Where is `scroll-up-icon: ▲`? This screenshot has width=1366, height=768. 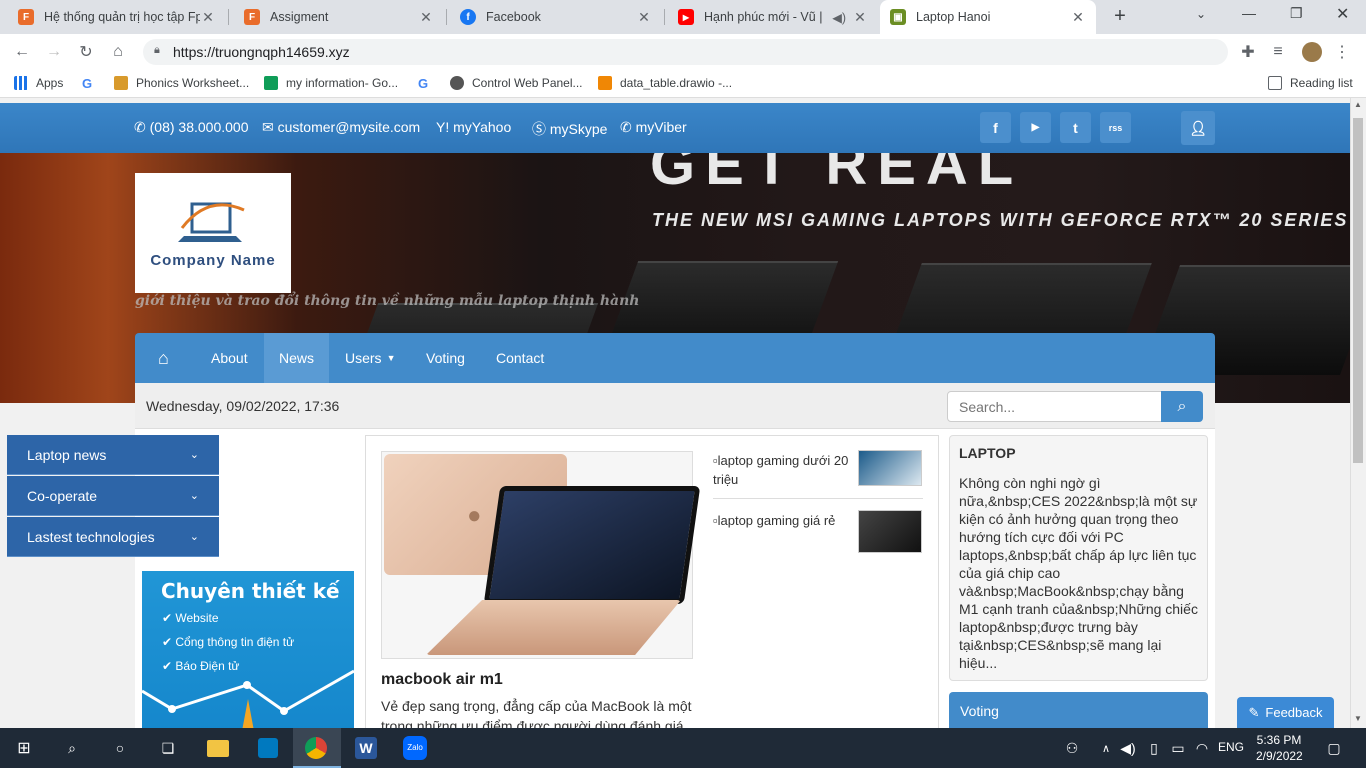
scroll-up-icon: ▲ is located at coordinates (1358, 104).